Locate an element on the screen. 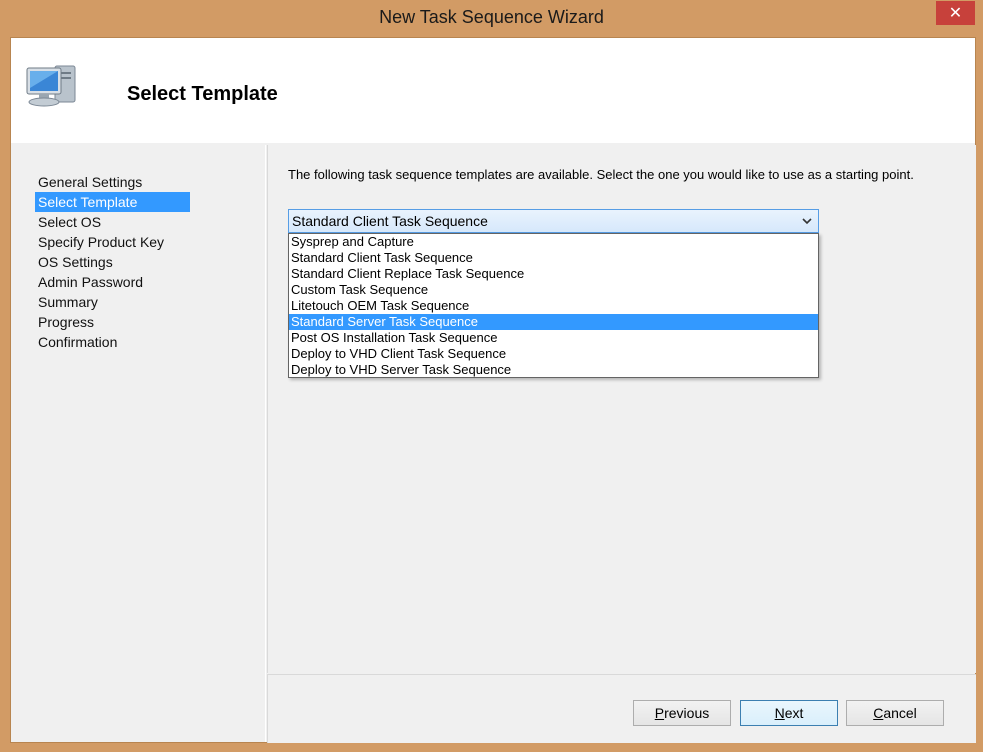 The width and height of the screenshot is (983, 752). sidebar-item-specify-product-key: Specify Product Key is located at coordinates (112, 242).